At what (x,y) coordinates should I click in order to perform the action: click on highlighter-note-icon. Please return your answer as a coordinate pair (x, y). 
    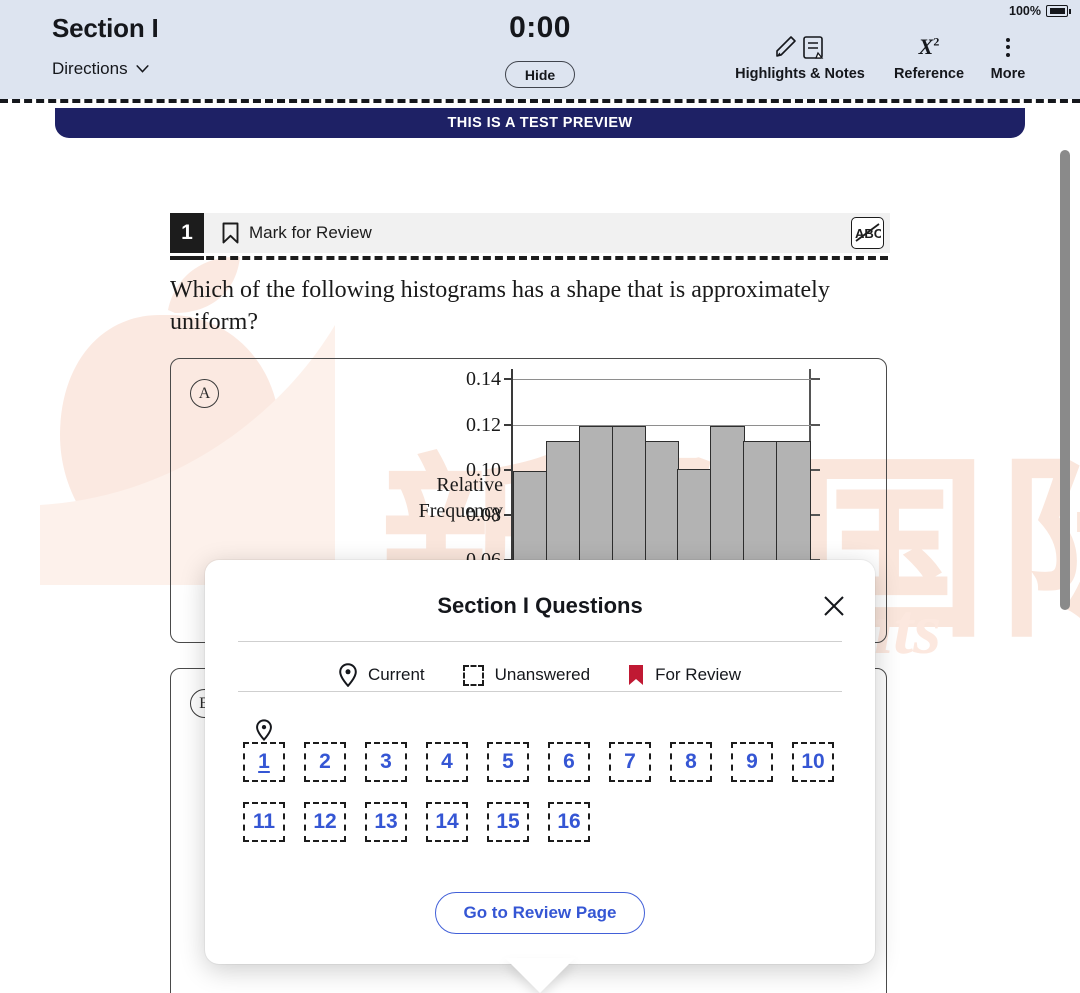
    Looking at the image, I should click on (800, 47).